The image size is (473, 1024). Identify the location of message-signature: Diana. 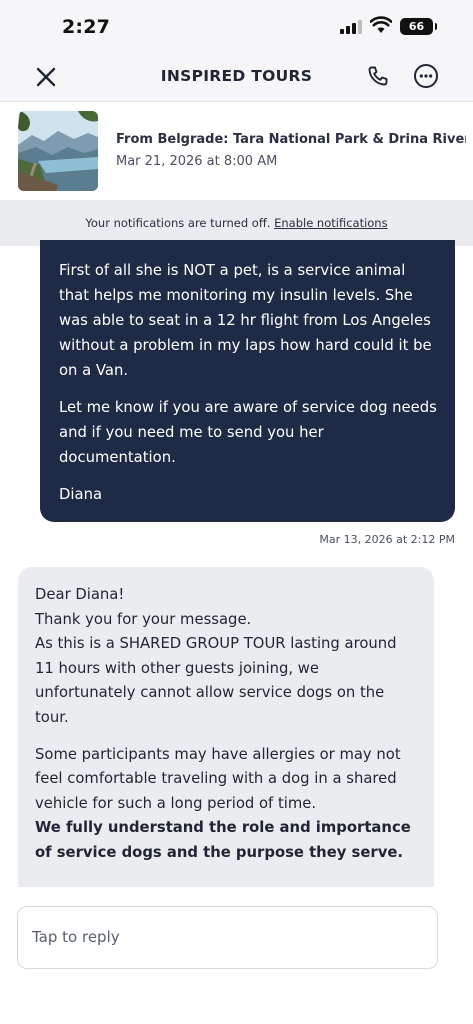
(81, 494).